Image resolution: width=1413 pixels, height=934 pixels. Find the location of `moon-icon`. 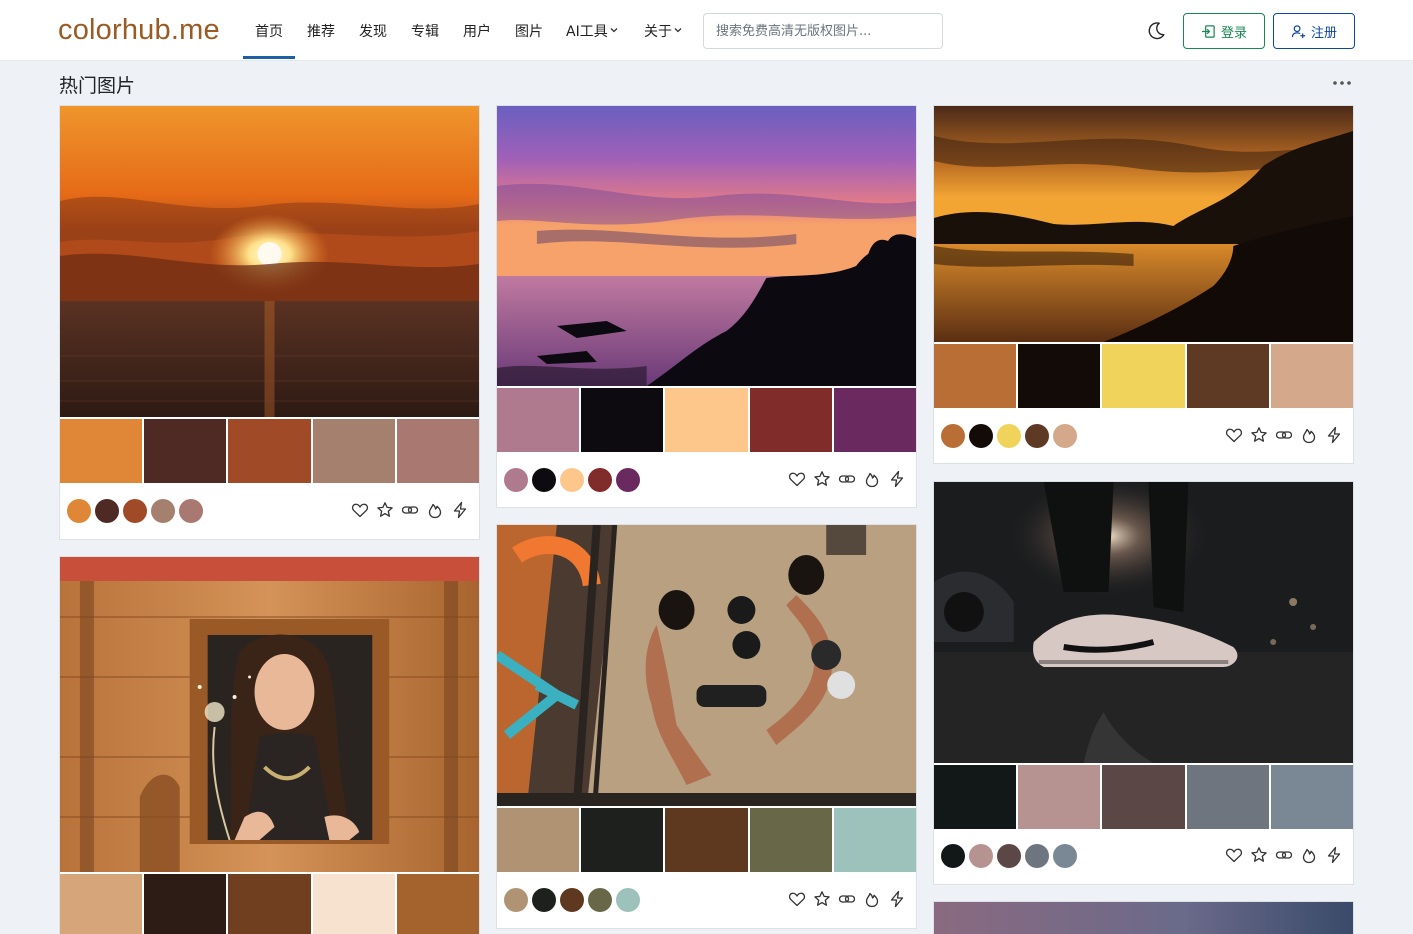

moon-icon is located at coordinates (1156, 31).